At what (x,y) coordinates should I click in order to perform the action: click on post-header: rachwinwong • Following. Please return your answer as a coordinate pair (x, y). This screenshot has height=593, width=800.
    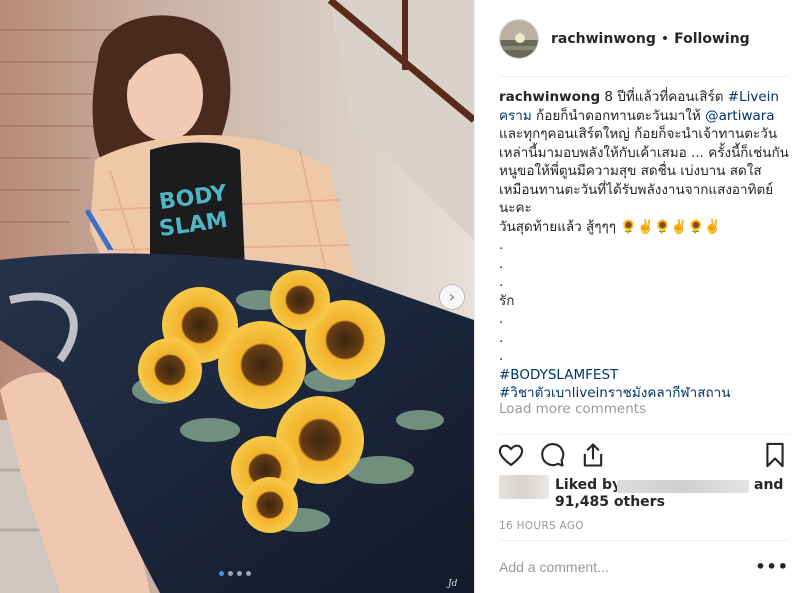
    Looking at the image, I should click on (644, 39).